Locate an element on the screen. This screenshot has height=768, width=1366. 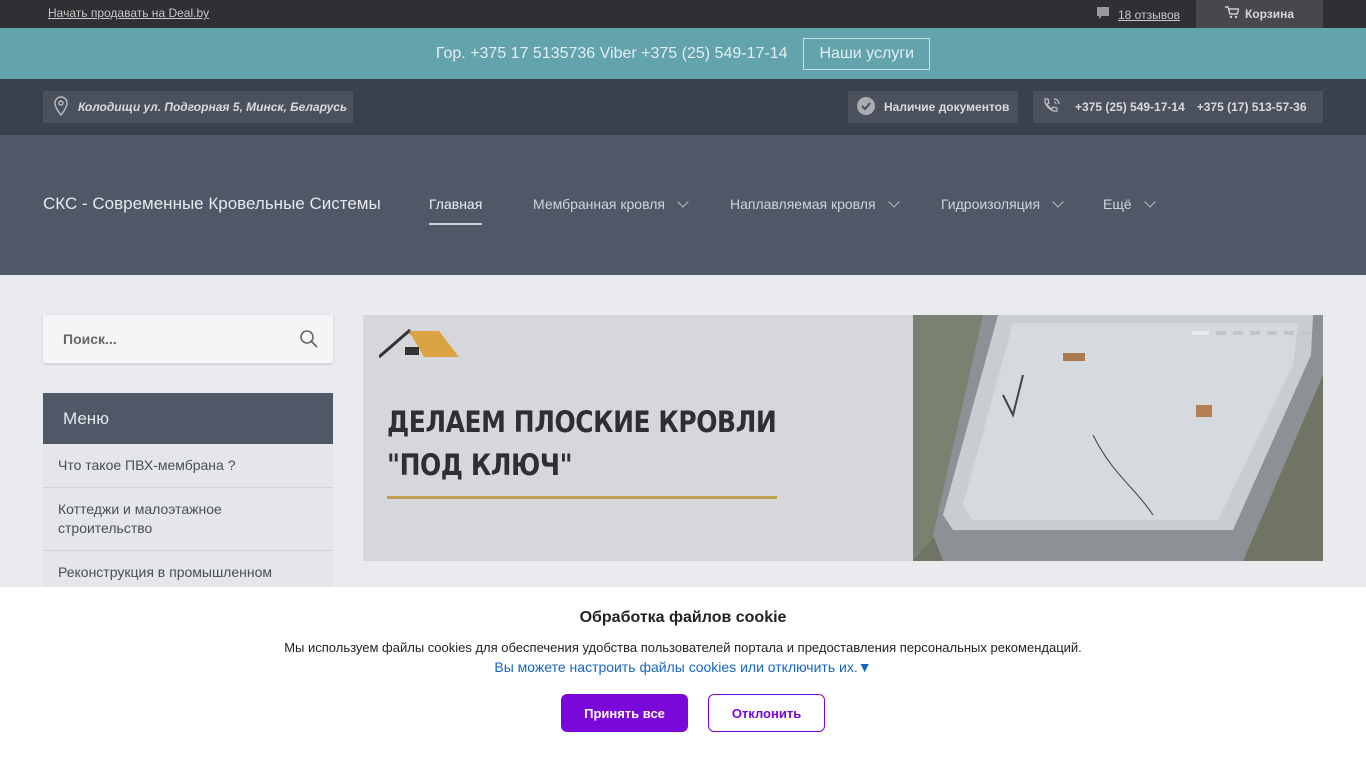
site-brand: СКС - Современные Кровельные Системы is located at coordinates (212, 204).